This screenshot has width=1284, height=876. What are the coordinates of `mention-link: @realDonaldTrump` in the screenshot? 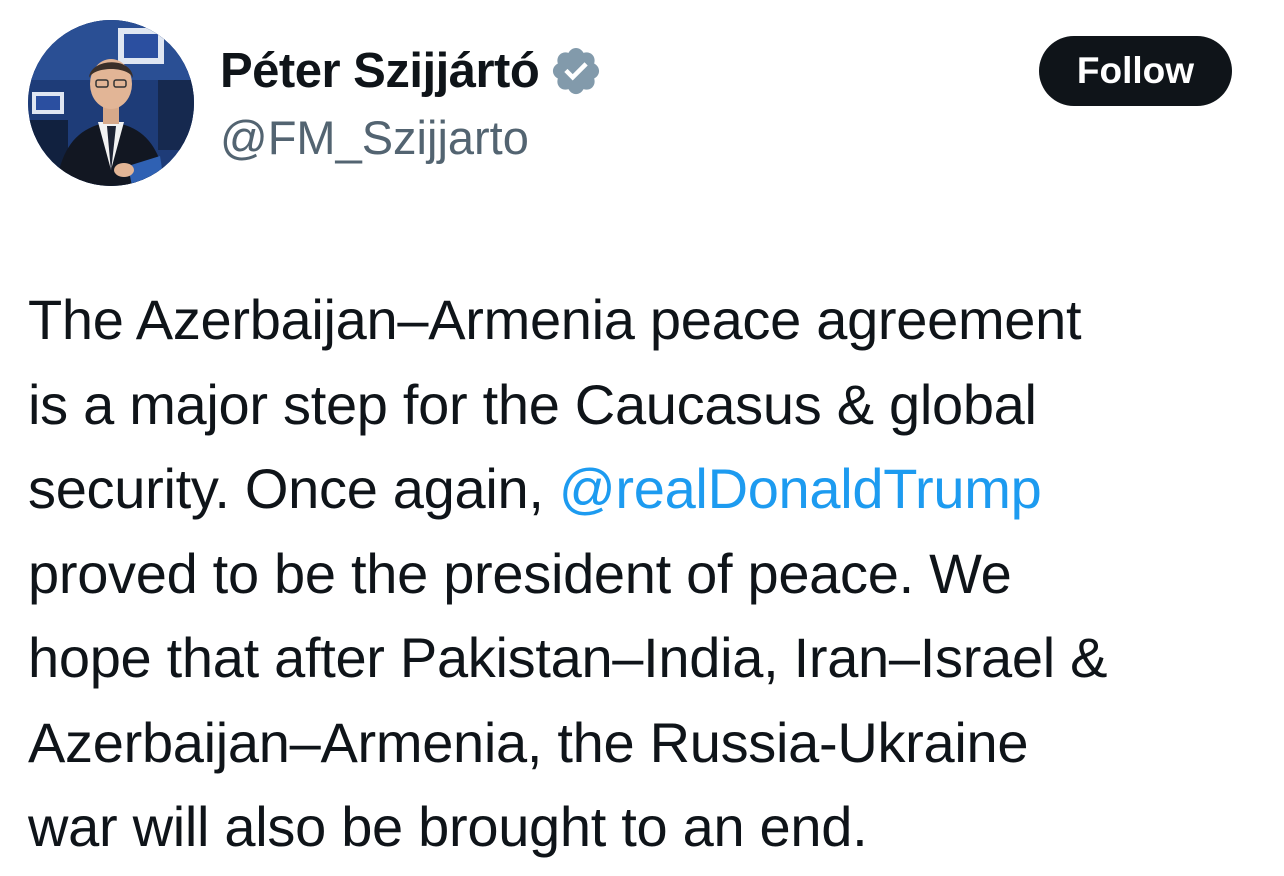 It's located at (800, 488).